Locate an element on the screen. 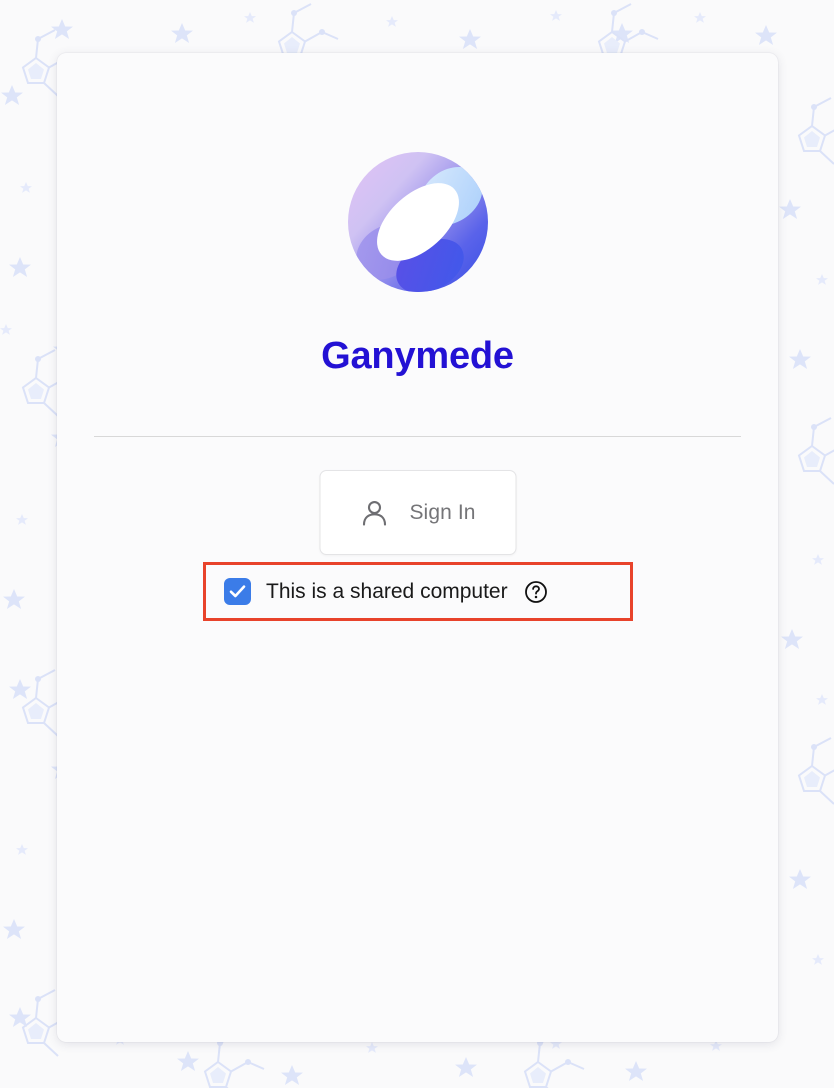 The image size is (834, 1088). shared-computer-checkbox is located at coordinates (237, 591).